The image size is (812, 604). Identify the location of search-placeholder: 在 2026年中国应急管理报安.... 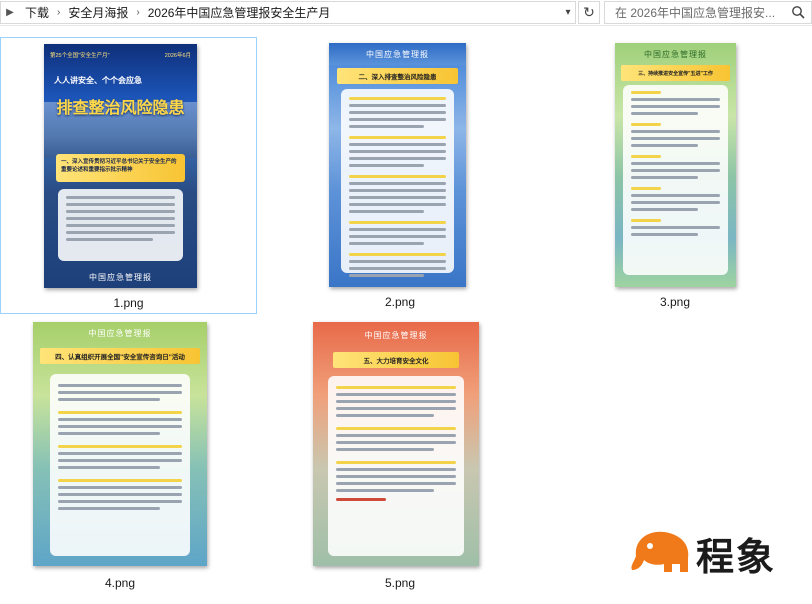
(695, 13).